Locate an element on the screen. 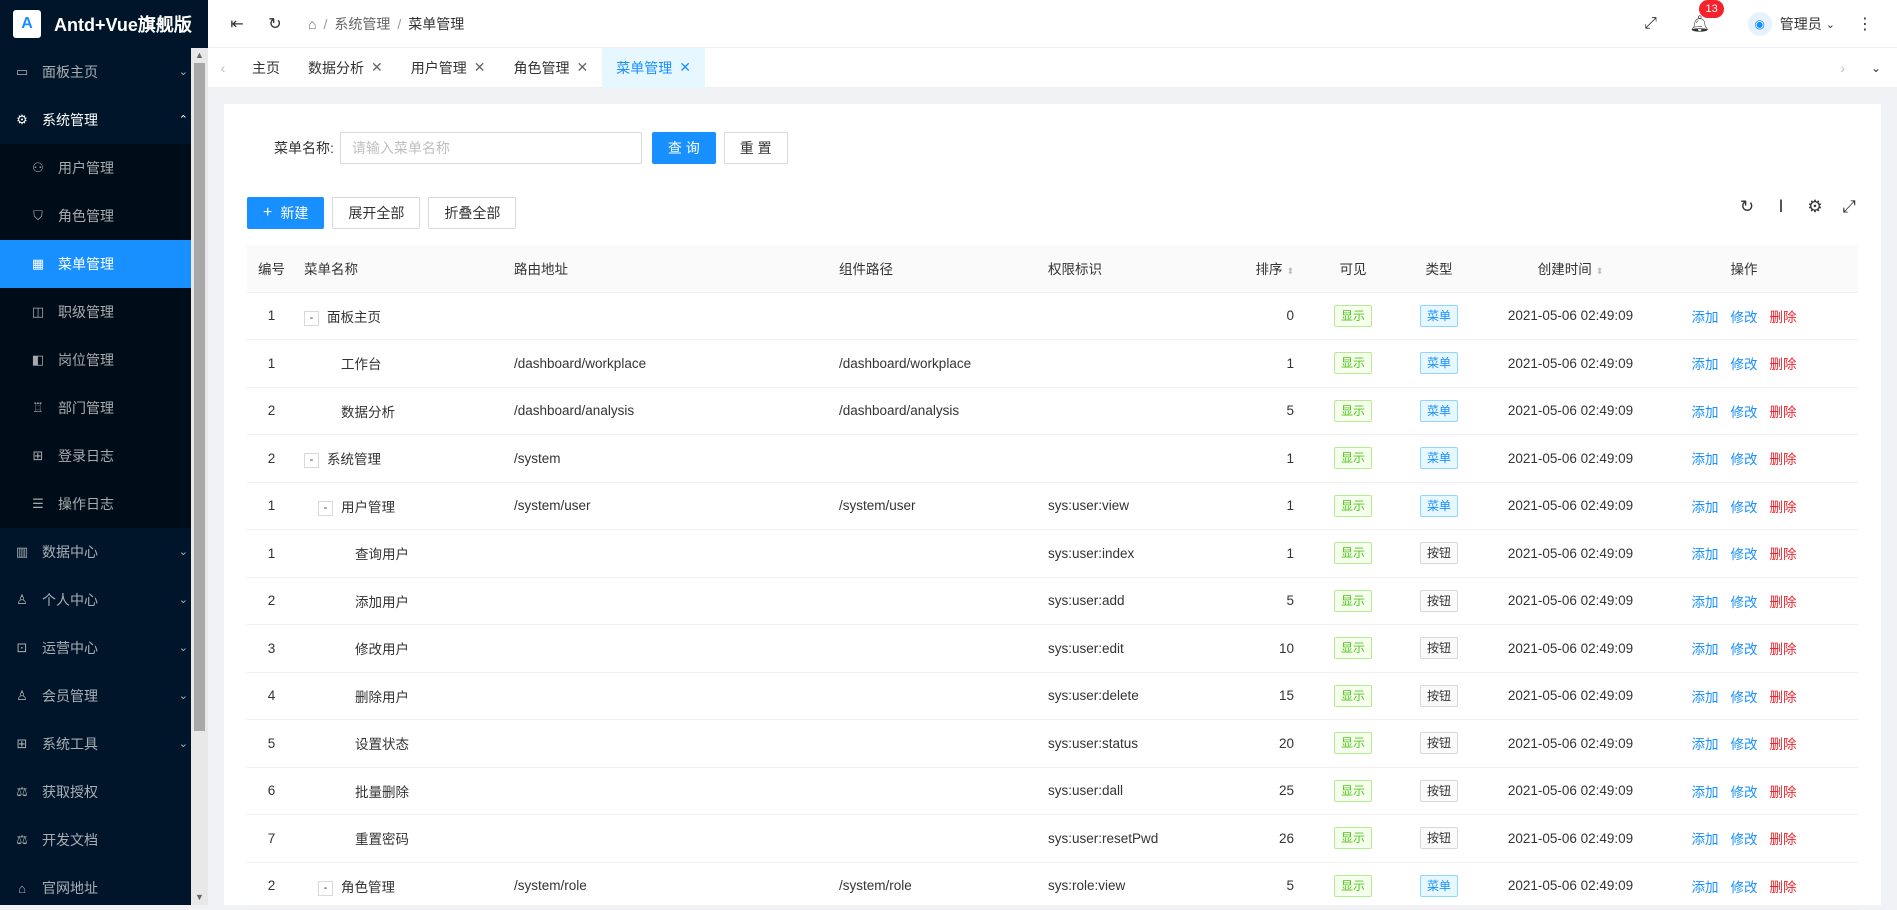 Image resolution: width=1897 pixels, height=910 pixels. column-height-icon: Ⅰ is located at coordinates (1781, 207).